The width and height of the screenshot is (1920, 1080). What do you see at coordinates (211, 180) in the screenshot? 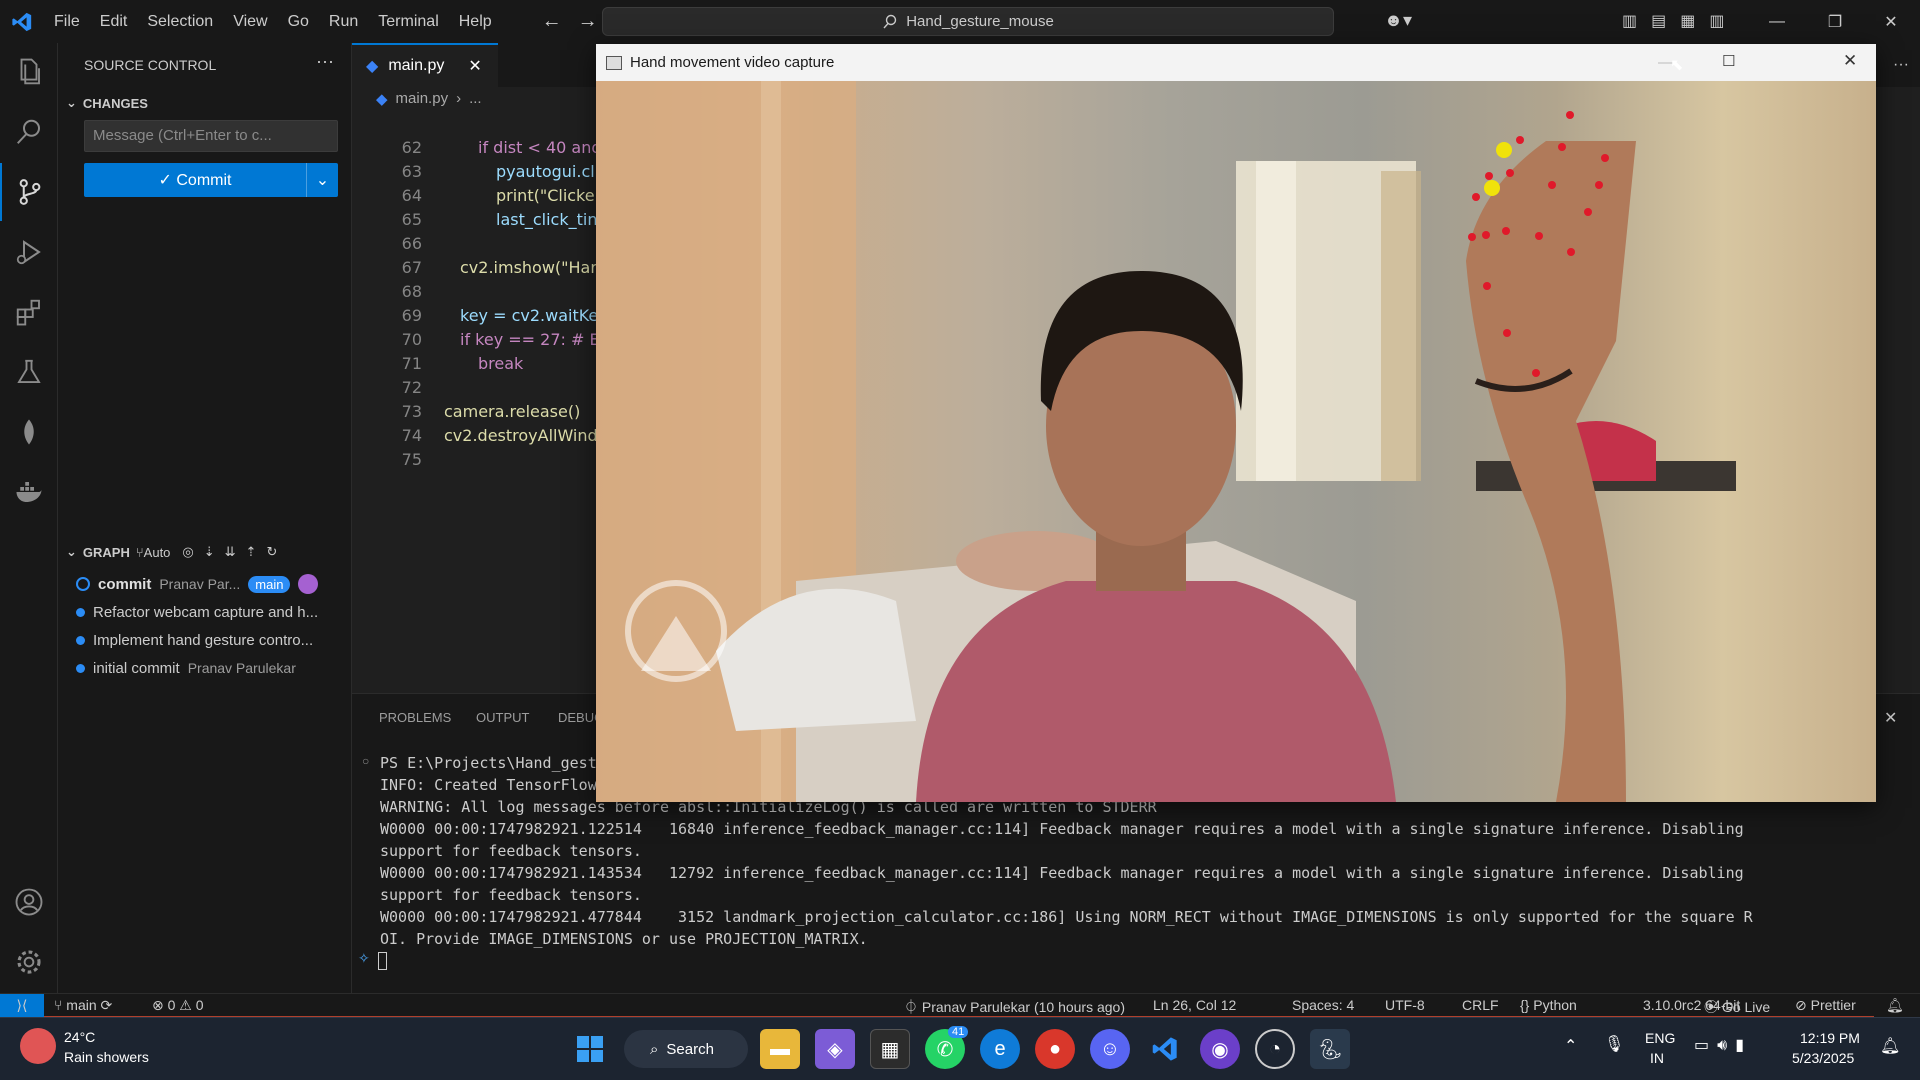
I see `commit-button: ✓ Commit ⌄` at bounding box center [211, 180].